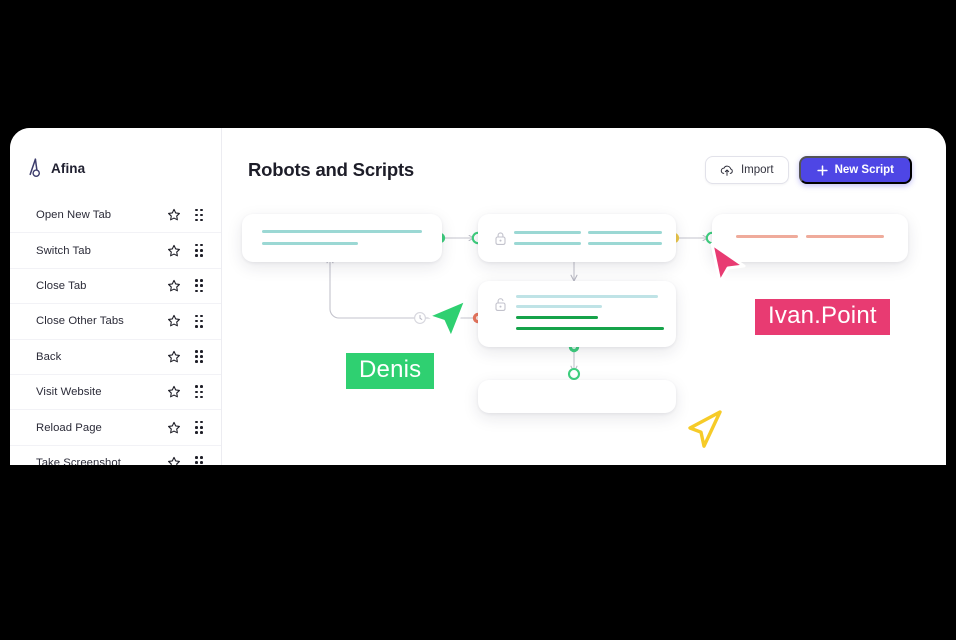 This screenshot has height=640, width=956. I want to click on sidebar-item-switch-tab: Switch Tab, so click(115, 251).